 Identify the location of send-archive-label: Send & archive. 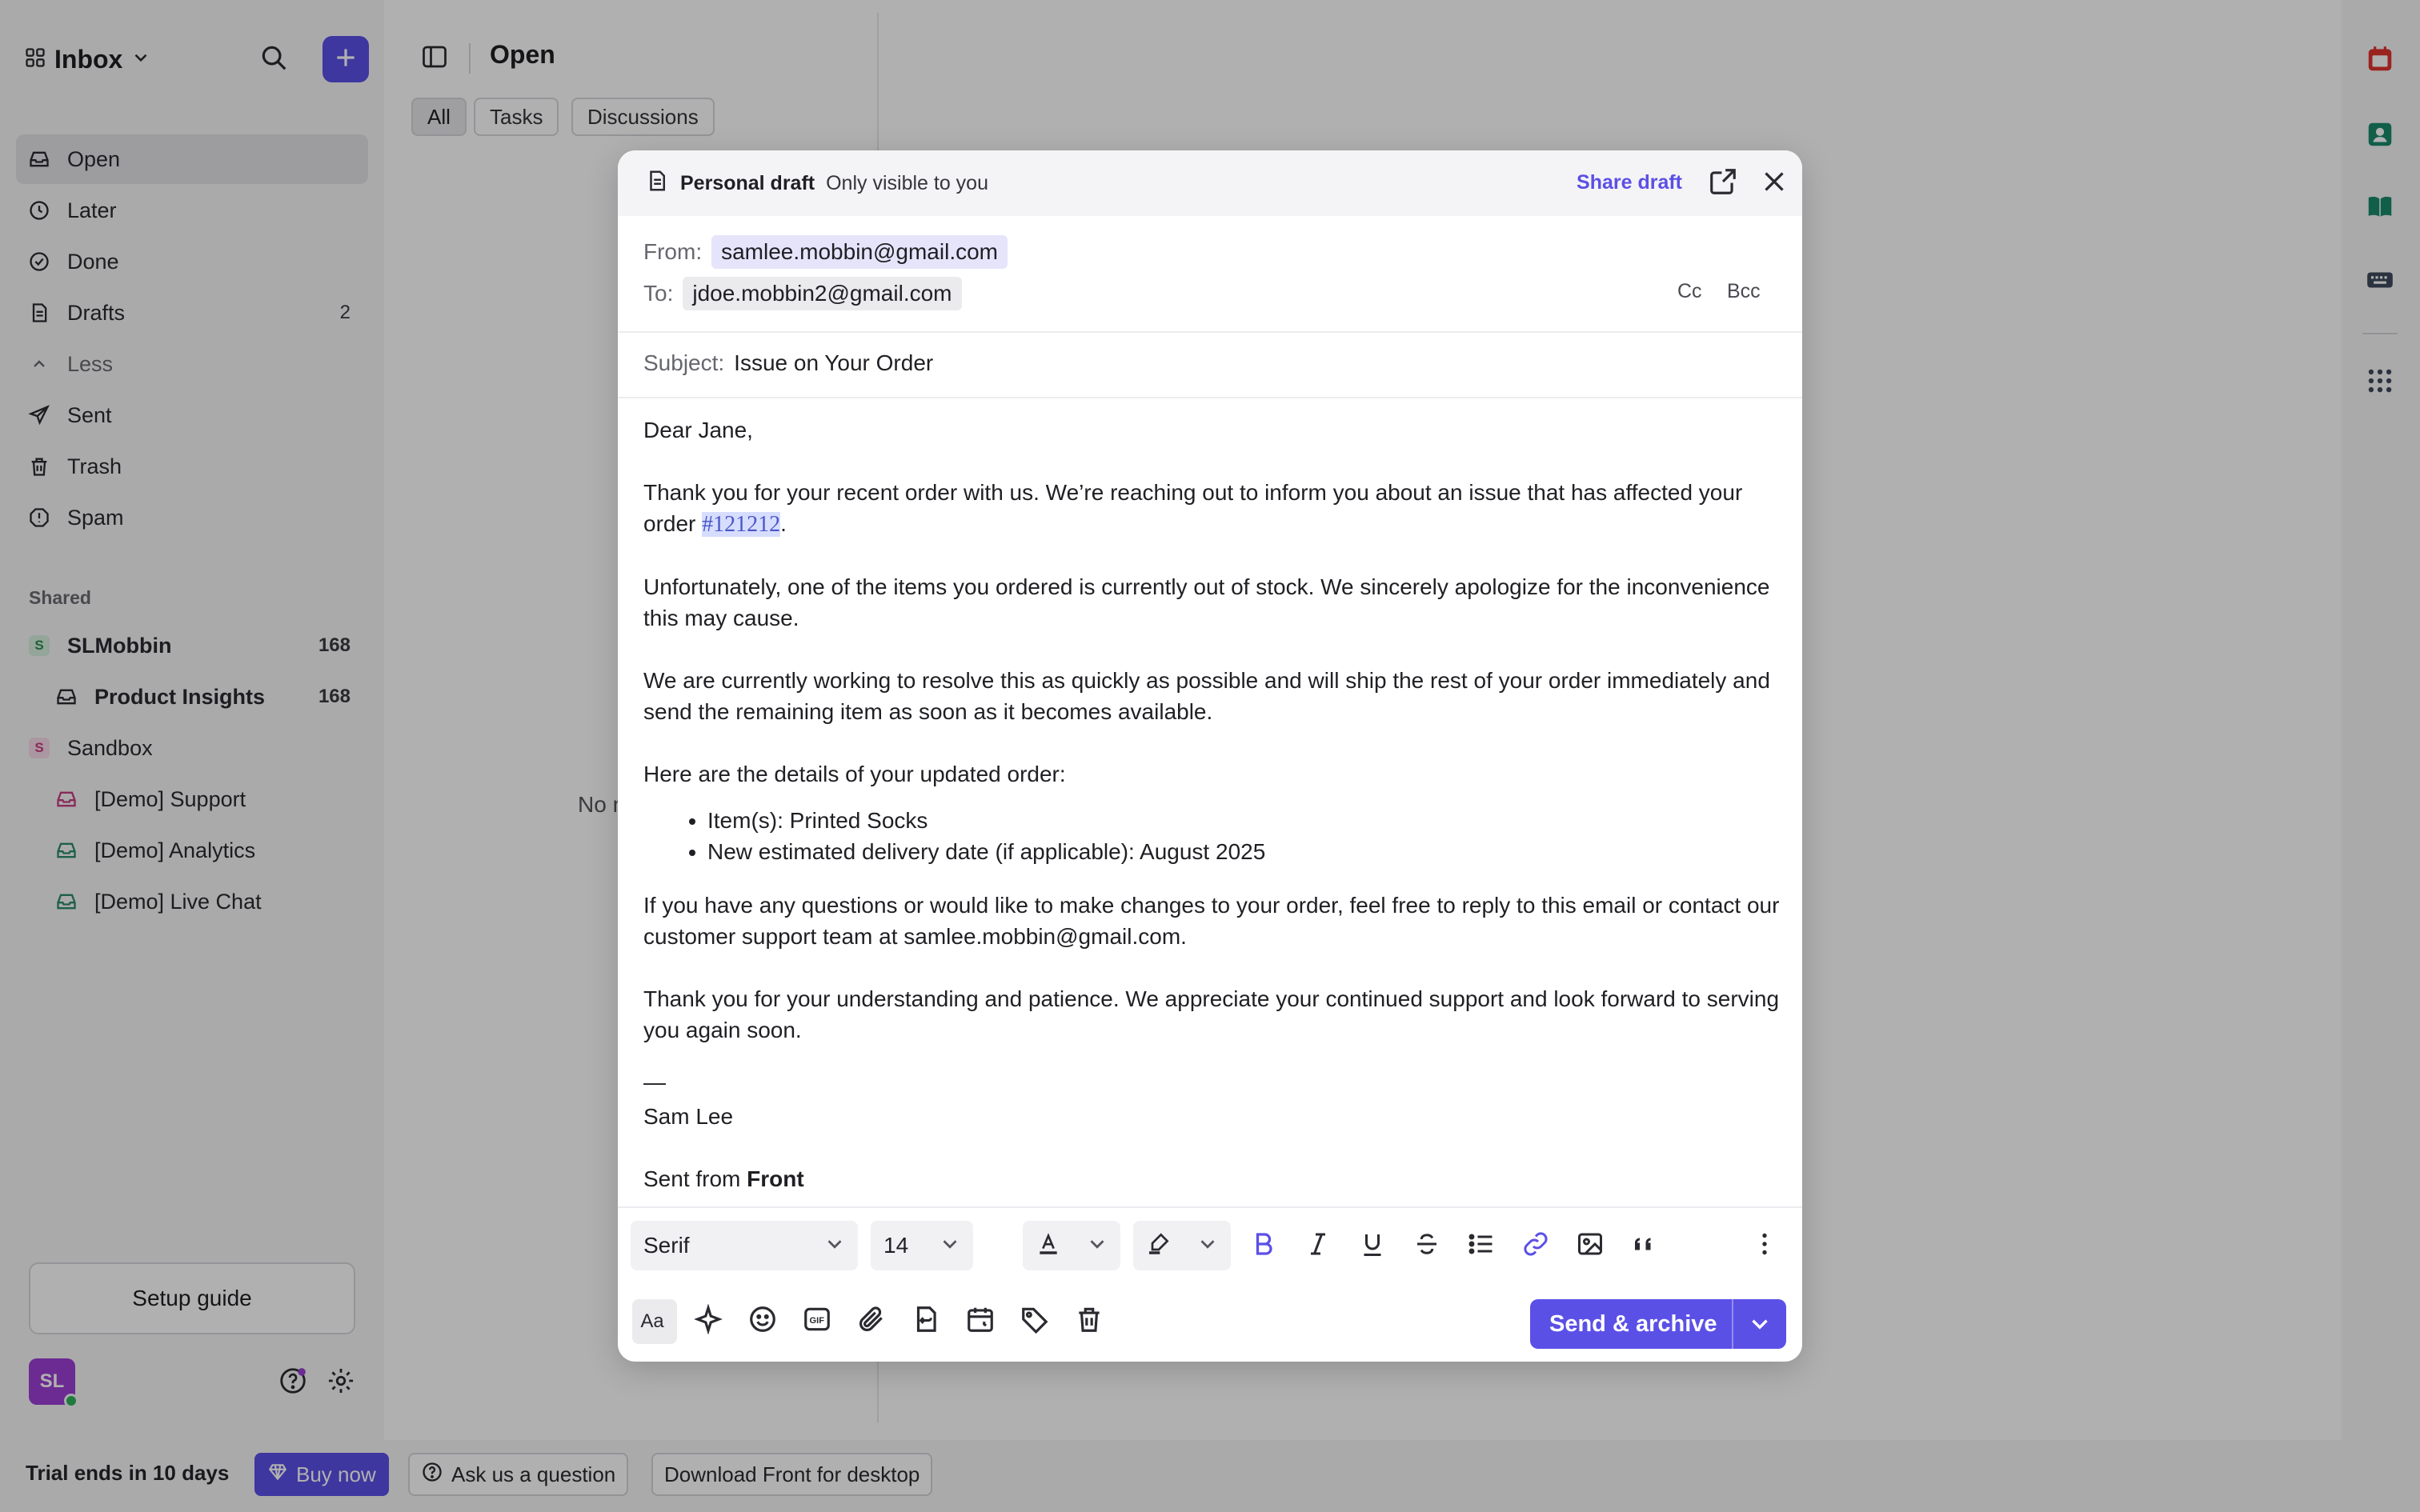
(1633, 1323).